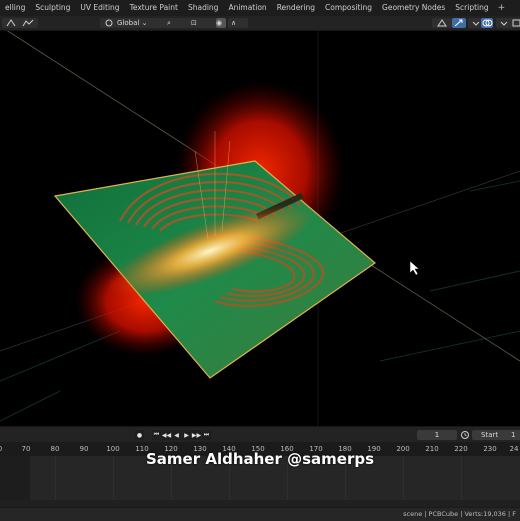 This screenshot has height=521, width=520. I want to click on pivot-point-dropdown: ⌕, so click(177, 23).